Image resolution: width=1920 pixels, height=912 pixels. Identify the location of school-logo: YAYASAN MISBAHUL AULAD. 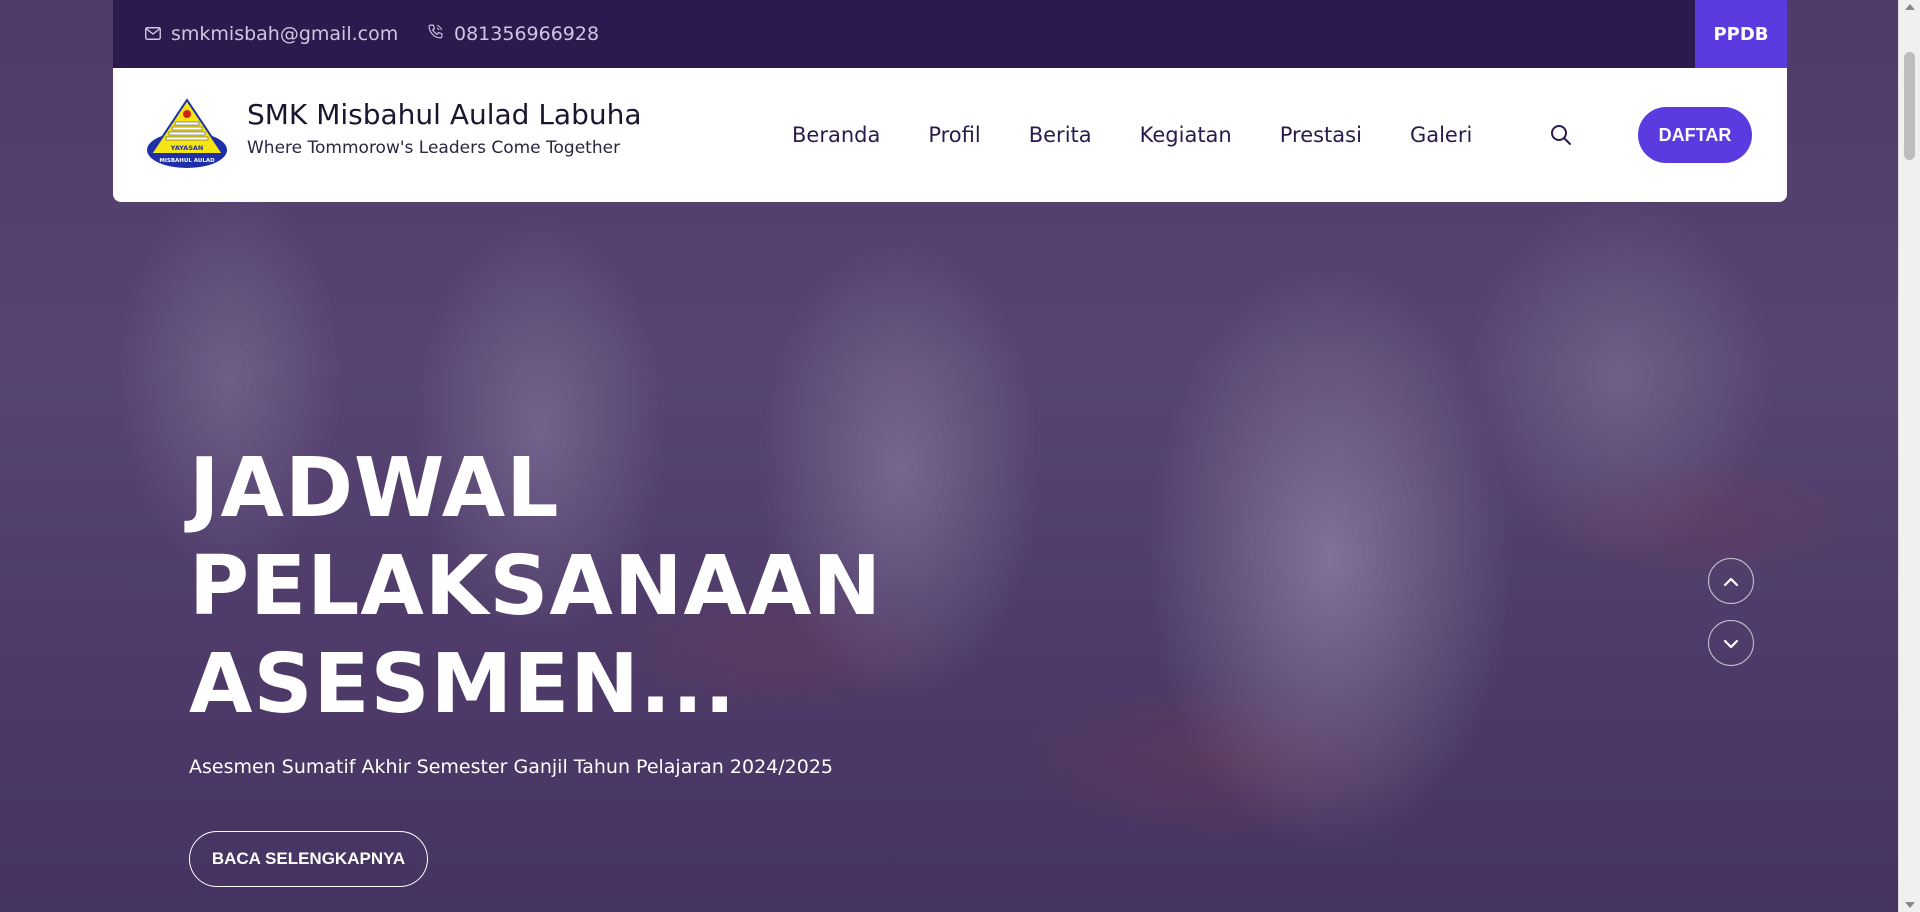
(187, 135).